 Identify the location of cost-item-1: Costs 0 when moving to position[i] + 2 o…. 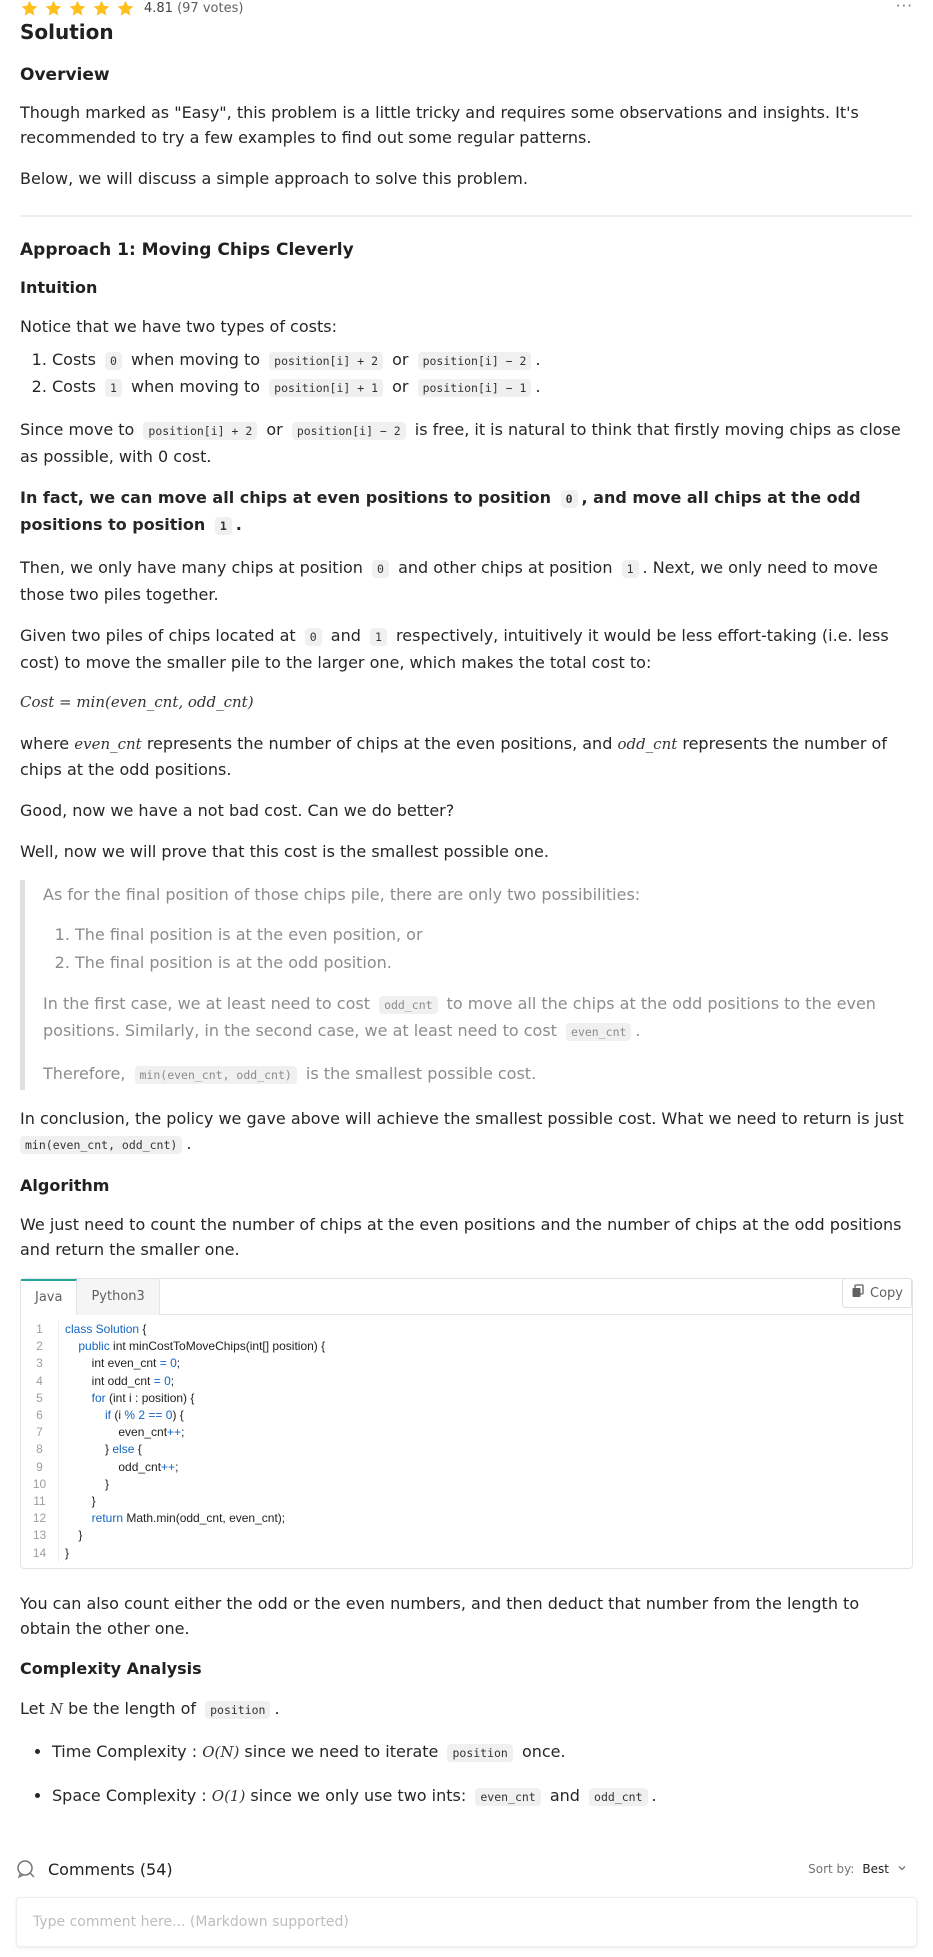
(482, 360).